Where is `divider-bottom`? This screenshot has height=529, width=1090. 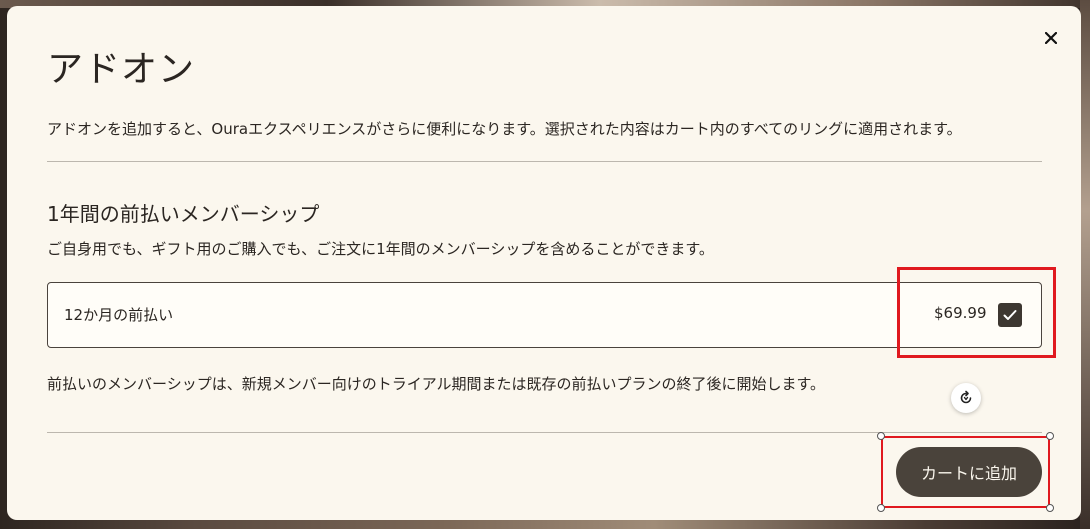
divider-bottom is located at coordinates (544, 432).